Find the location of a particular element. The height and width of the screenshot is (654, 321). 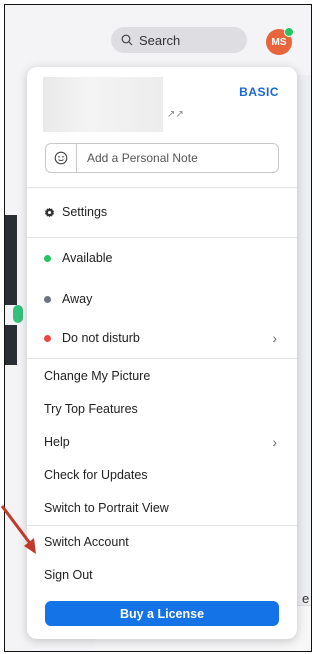

search-label: Search is located at coordinates (160, 40).